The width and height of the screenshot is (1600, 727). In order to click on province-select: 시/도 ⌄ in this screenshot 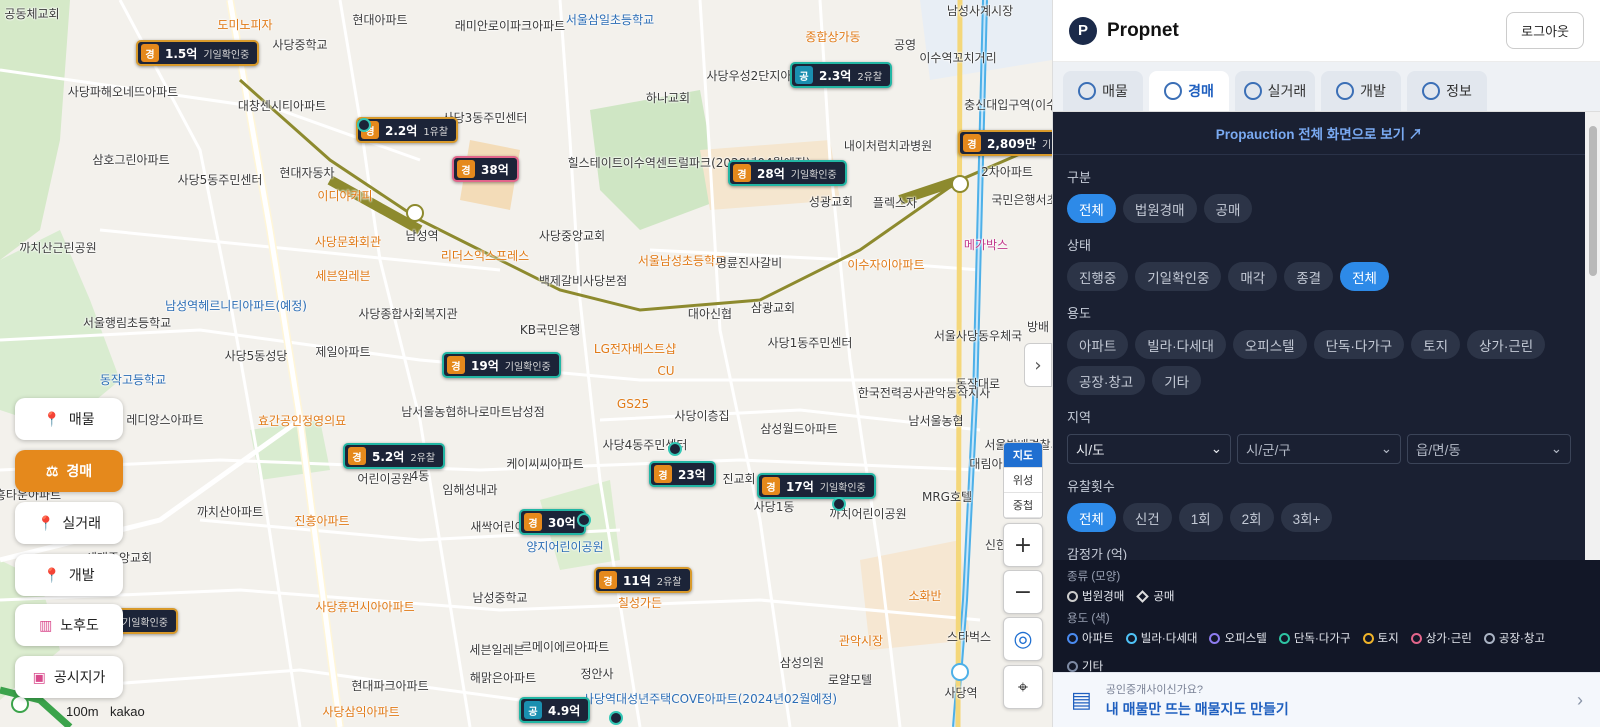, I will do `click(1149, 449)`.